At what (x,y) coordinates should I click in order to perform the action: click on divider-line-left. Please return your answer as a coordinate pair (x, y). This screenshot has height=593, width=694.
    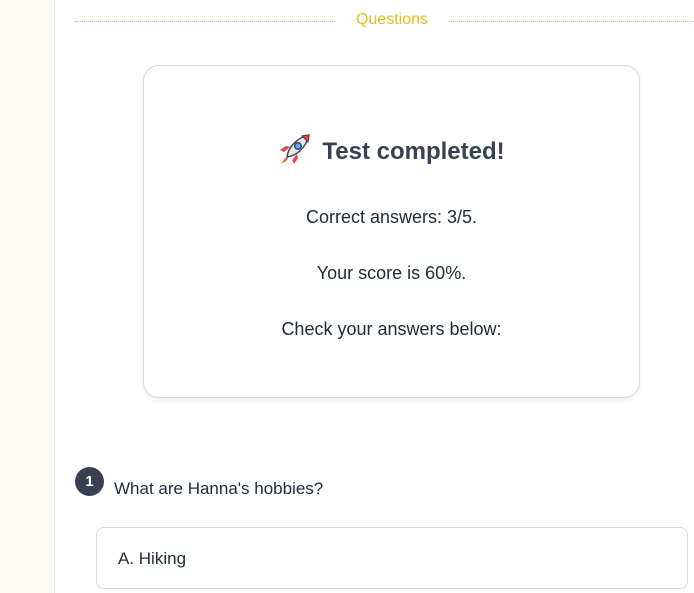
    Looking at the image, I should click on (205, 21).